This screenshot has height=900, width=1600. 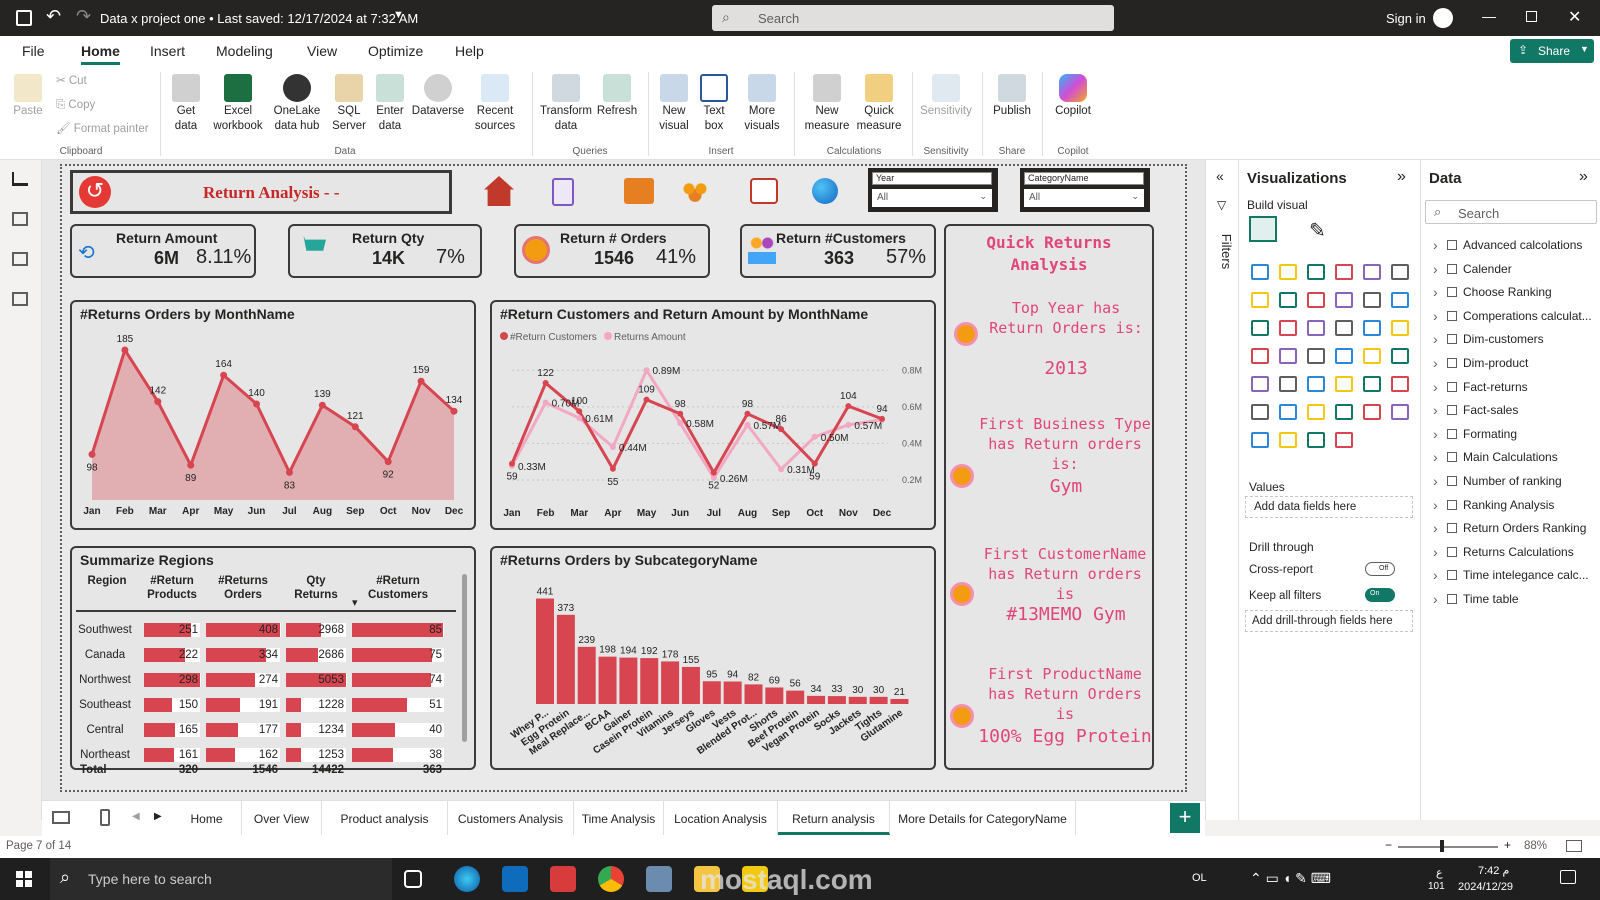 I want to click on publish-button: Publish, so click(x=1012, y=96).